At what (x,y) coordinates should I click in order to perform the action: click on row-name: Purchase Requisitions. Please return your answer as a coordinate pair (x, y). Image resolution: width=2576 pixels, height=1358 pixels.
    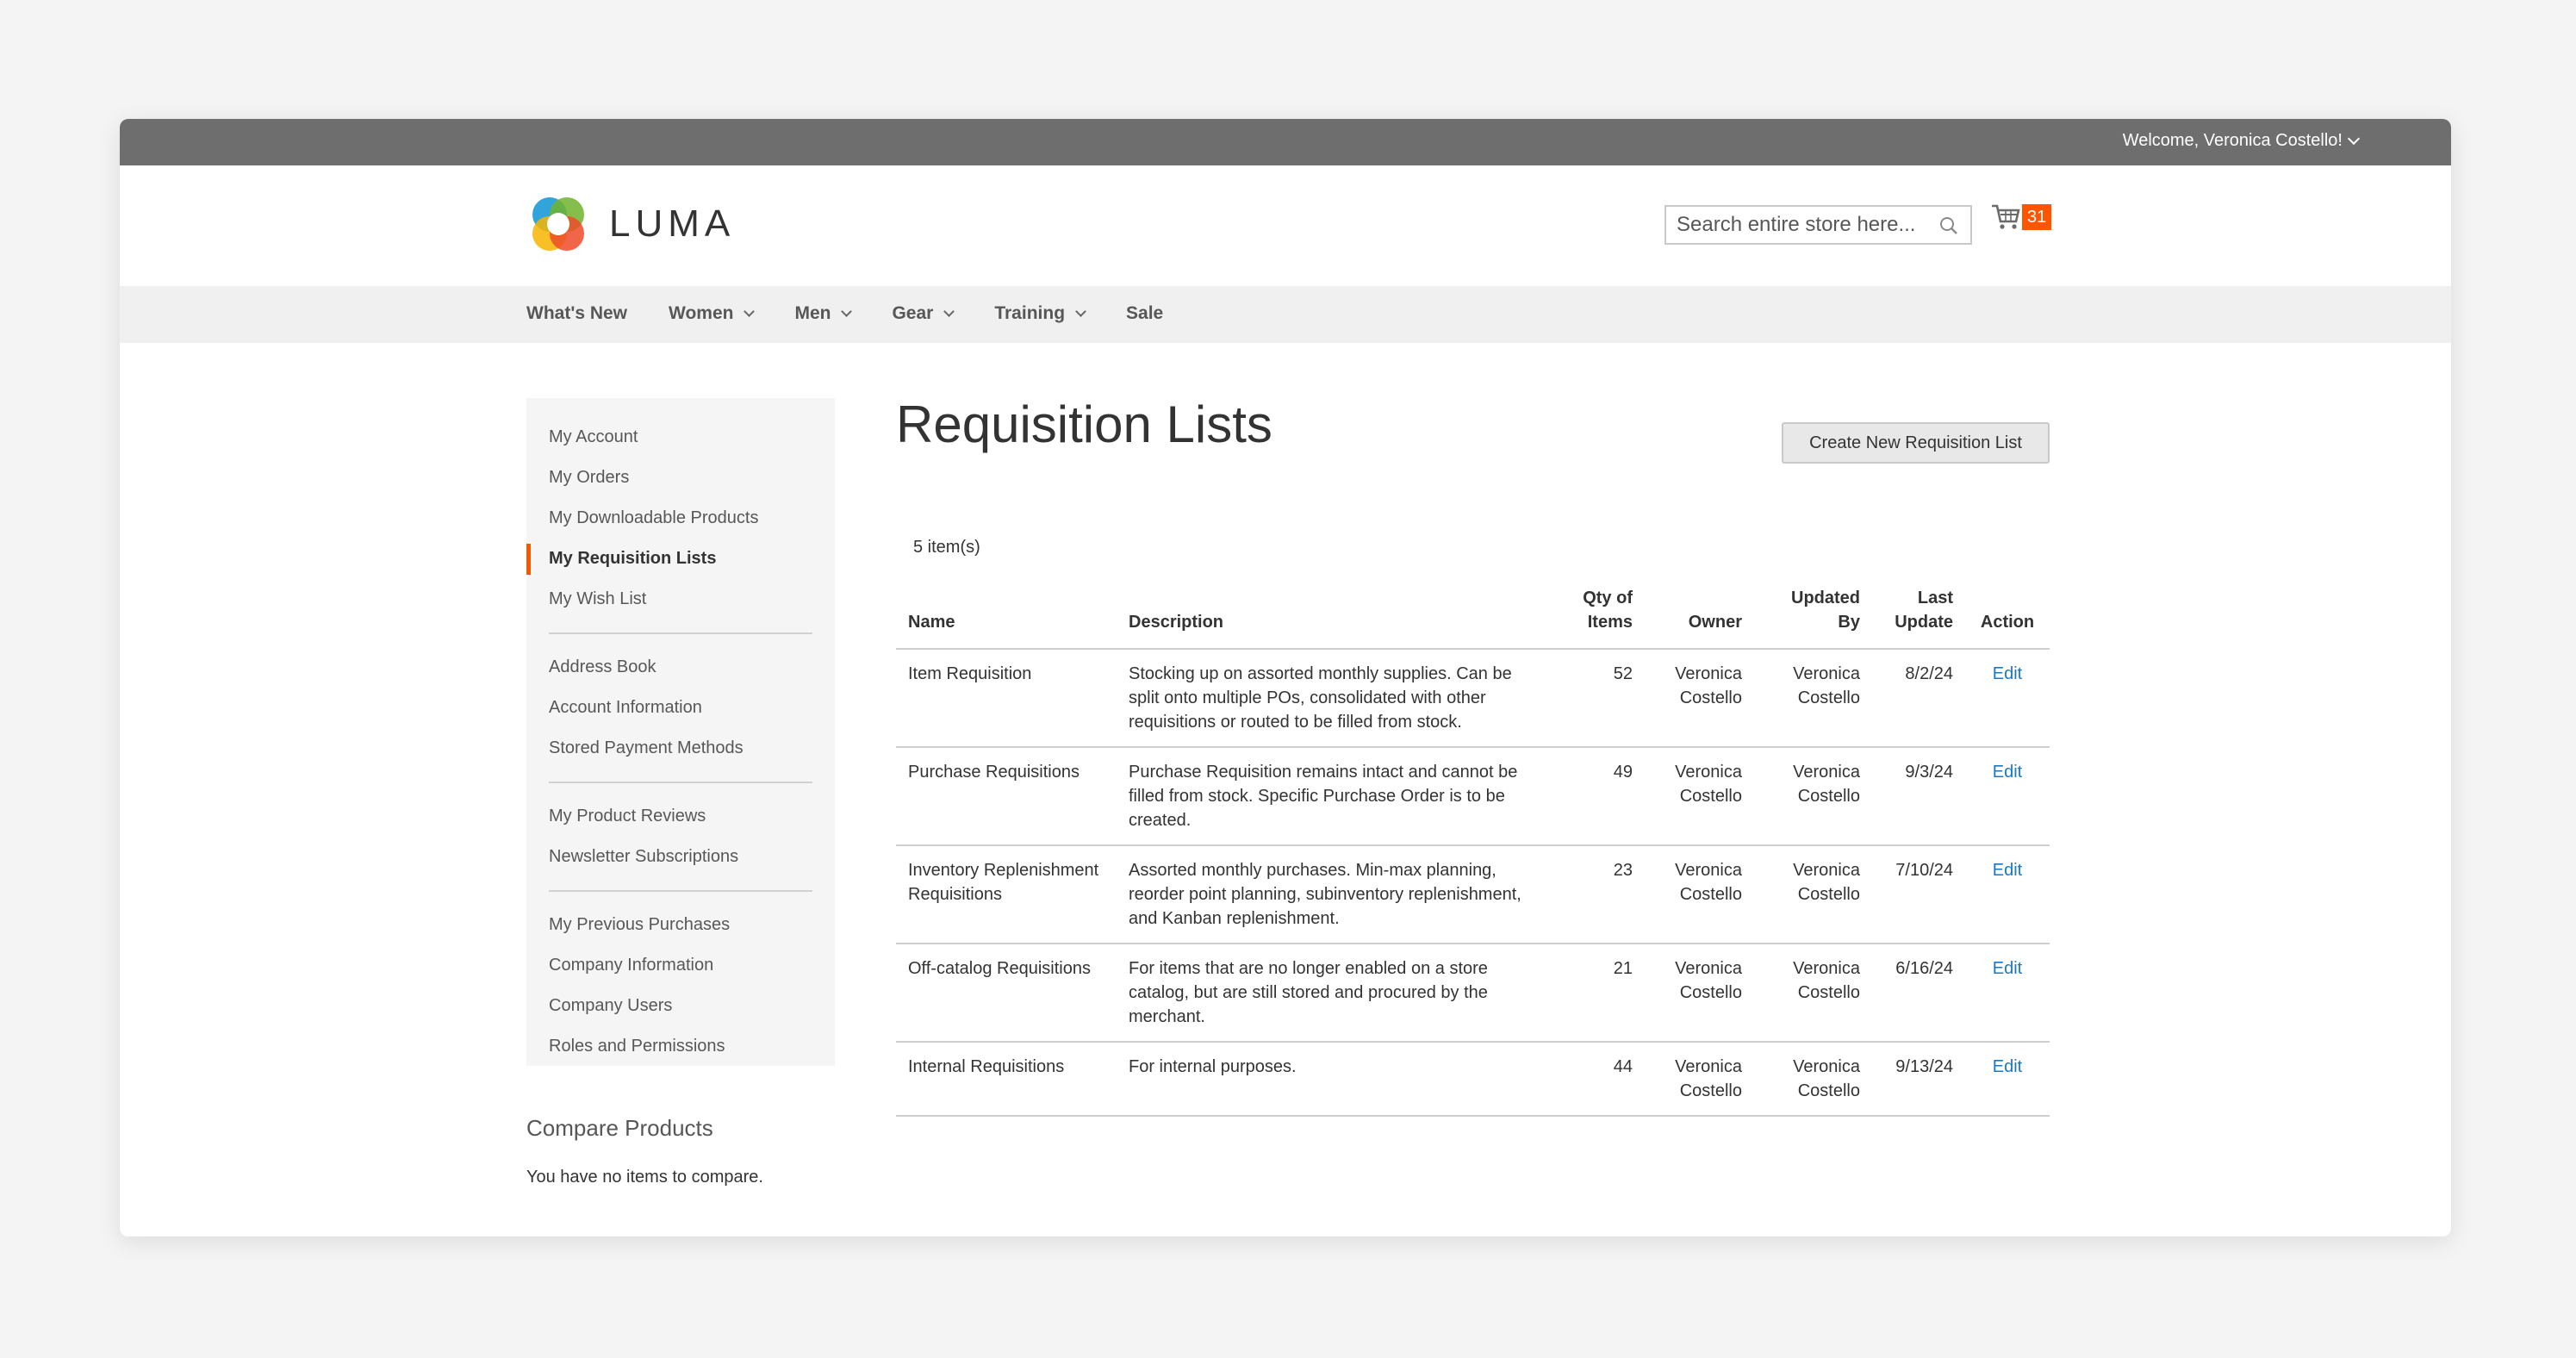
    Looking at the image, I should click on (1007, 797).